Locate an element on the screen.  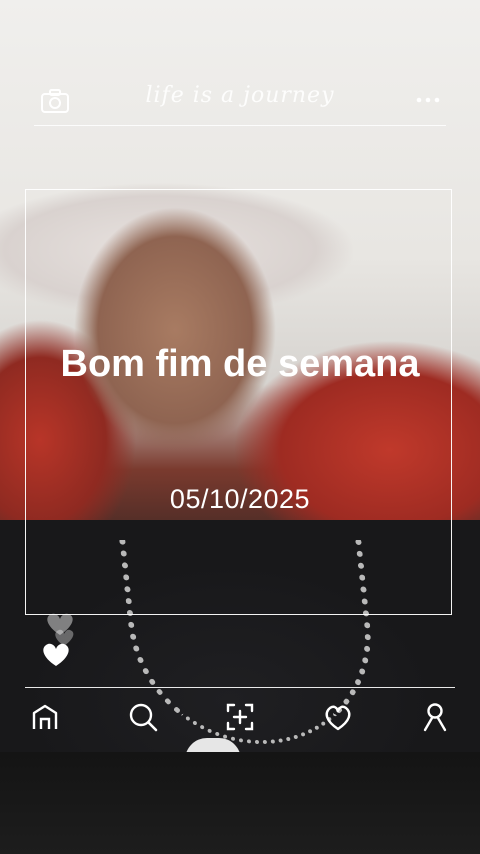
nav-add-post is located at coordinates (240, 717).